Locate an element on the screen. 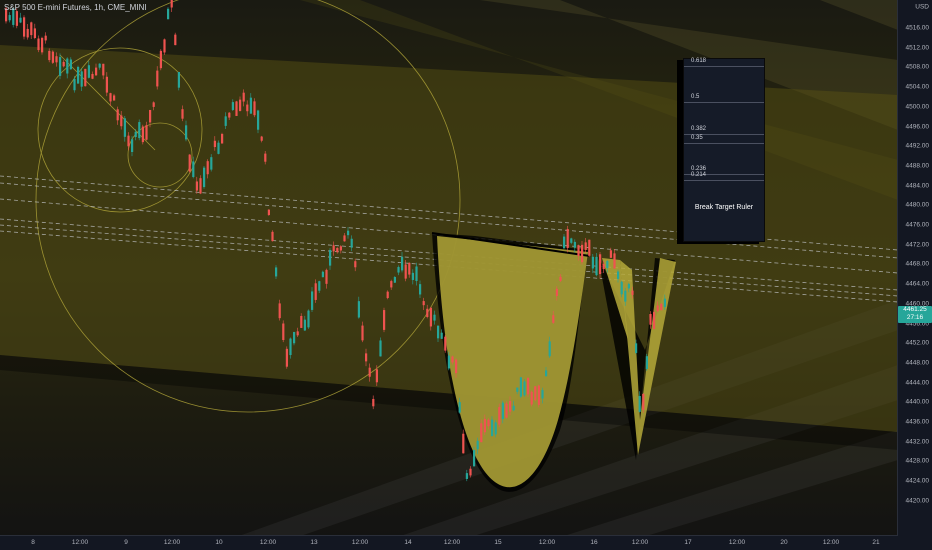 The image size is (932, 550). currency-label: USD is located at coordinates (922, 7).